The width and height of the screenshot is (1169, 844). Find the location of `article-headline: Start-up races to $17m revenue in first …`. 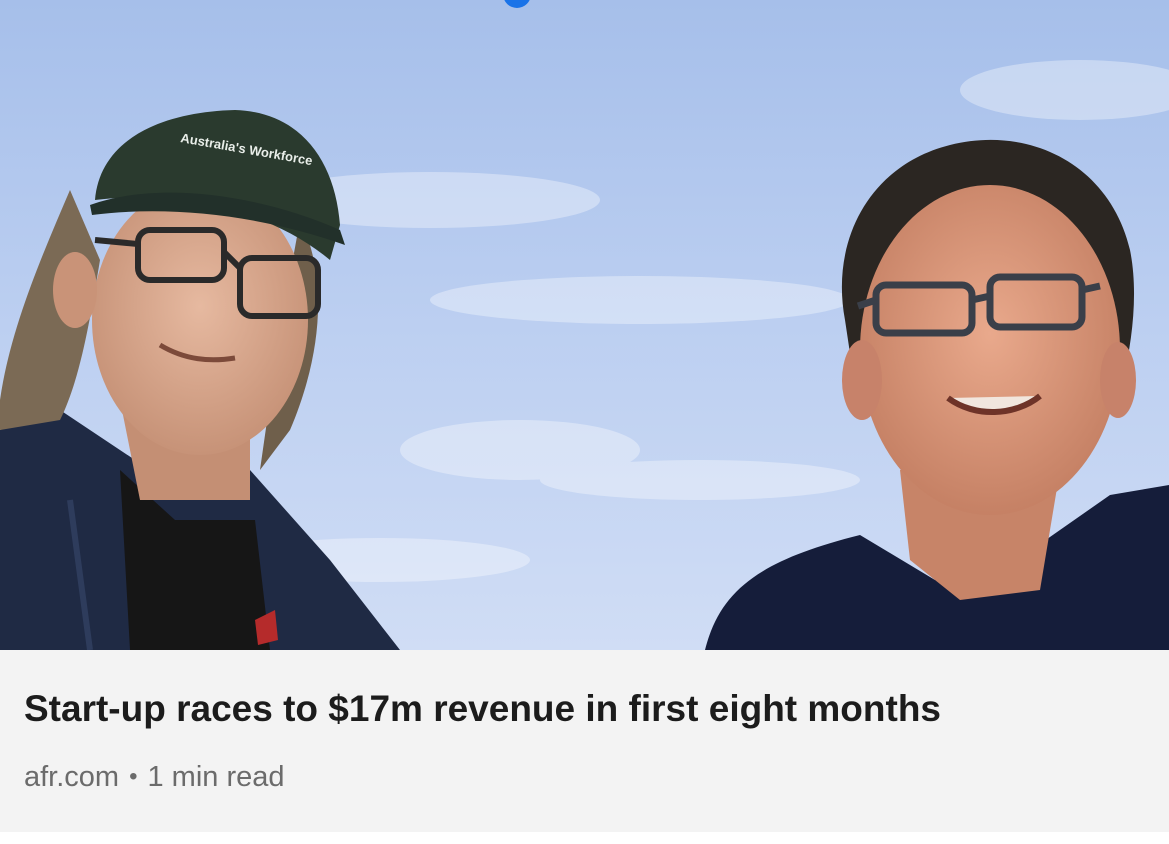

article-headline: Start-up races to $17m revenue in first … is located at coordinates (482, 709).